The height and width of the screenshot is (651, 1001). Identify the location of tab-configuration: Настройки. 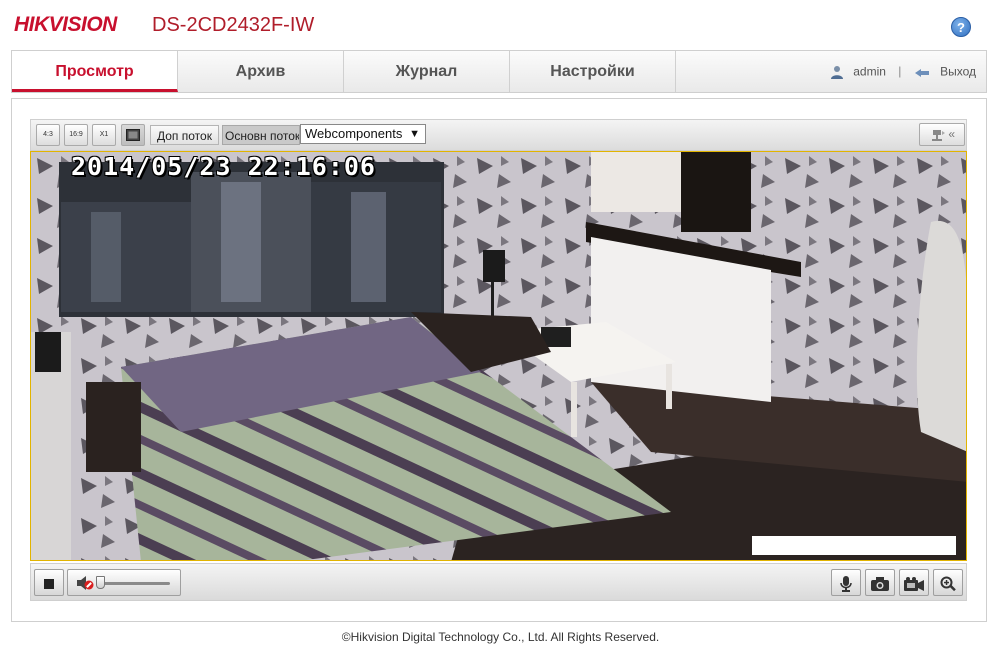
(593, 71).